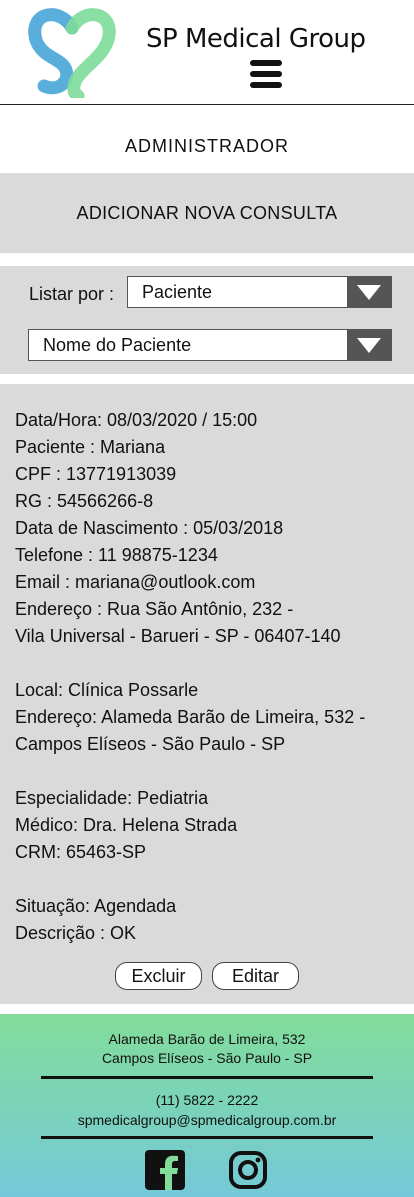 The width and height of the screenshot is (414, 1197). I want to click on facebook-icon, so click(165, 1170).